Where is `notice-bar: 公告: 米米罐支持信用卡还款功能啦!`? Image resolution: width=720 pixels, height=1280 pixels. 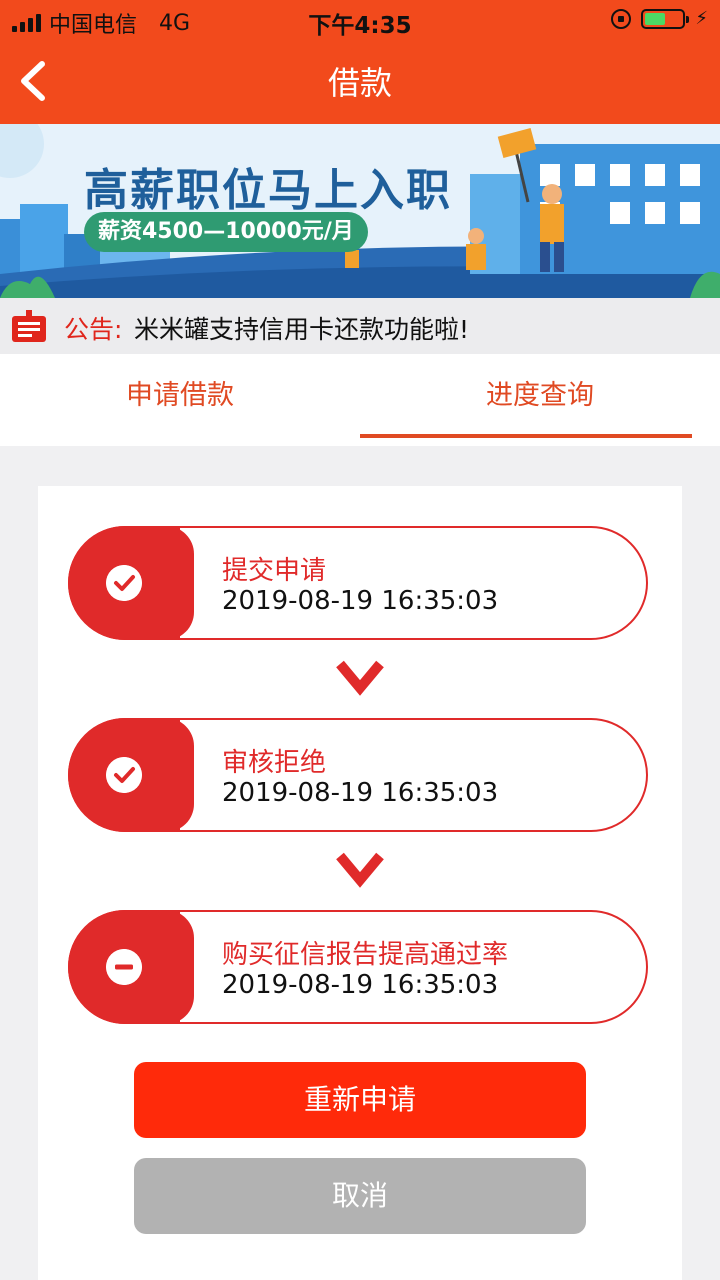
notice-bar: 公告: 米米罐支持信用卡还款功能啦! is located at coordinates (360, 326).